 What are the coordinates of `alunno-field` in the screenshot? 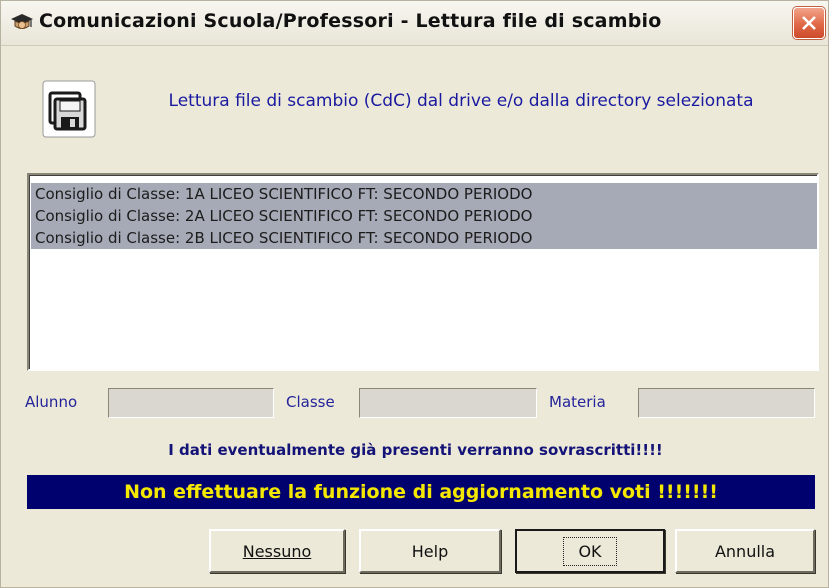 It's located at (191, 403).